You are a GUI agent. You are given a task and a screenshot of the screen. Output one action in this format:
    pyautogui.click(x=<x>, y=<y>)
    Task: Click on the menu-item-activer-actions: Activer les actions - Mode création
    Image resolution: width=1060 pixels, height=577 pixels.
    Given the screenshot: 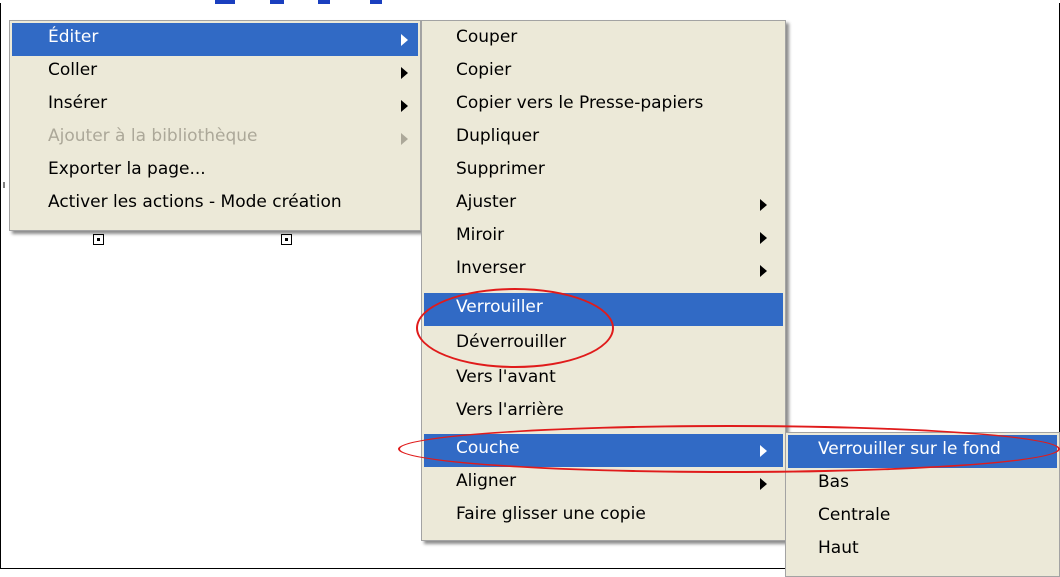 What is the action you would take?
    pyautogui.click(x=215, y=204)
    